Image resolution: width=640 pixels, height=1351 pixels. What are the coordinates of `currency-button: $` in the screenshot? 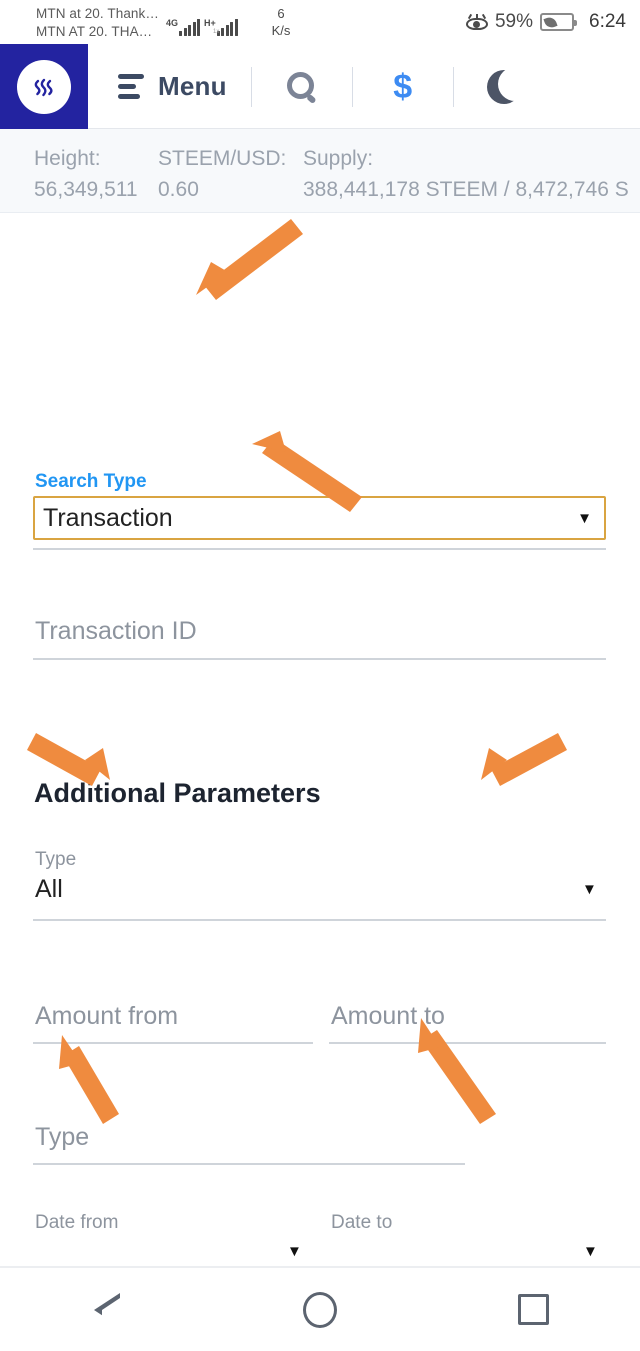 It's located at (403, 86).